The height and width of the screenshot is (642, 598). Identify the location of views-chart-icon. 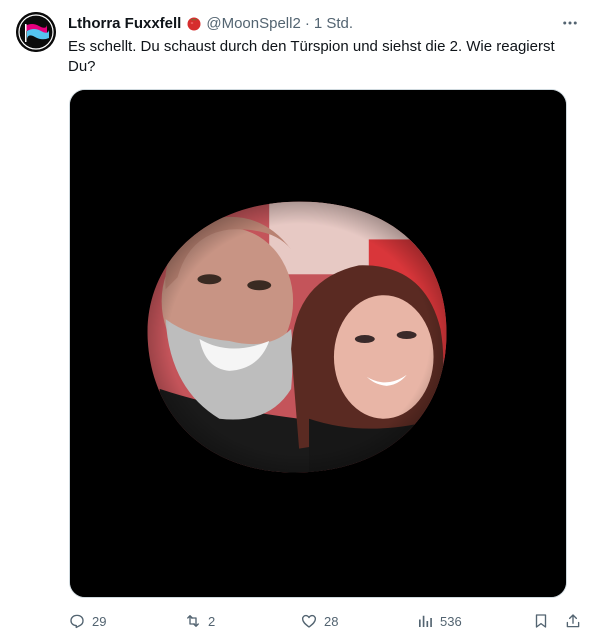
(425, 621).